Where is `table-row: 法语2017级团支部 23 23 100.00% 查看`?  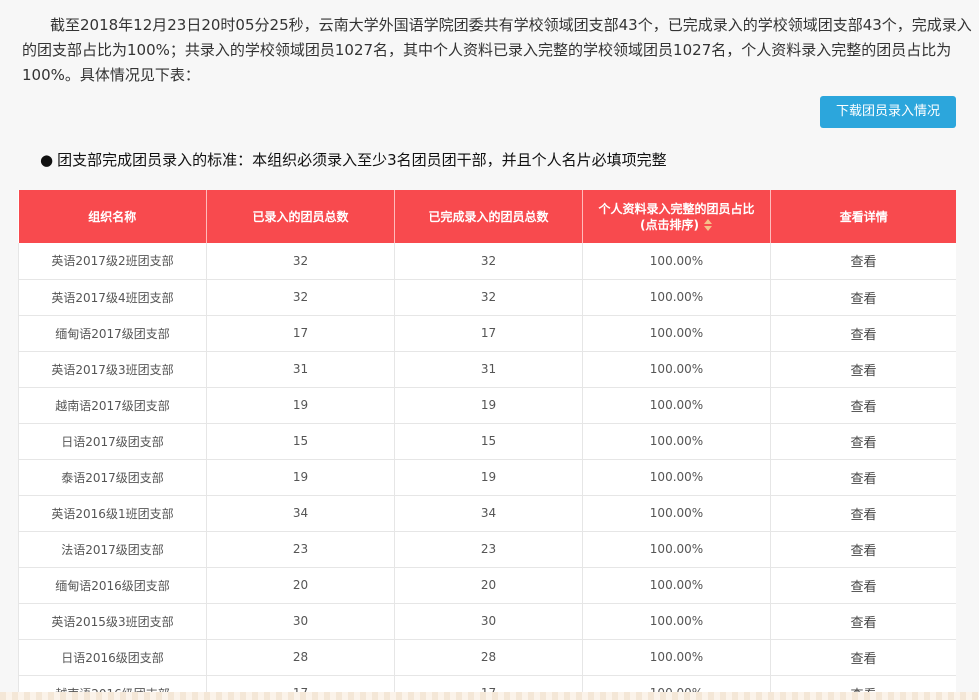
table-row: 法语2017级团支部 23 23 100.00% 查看 is located at coordinates (487, 549).